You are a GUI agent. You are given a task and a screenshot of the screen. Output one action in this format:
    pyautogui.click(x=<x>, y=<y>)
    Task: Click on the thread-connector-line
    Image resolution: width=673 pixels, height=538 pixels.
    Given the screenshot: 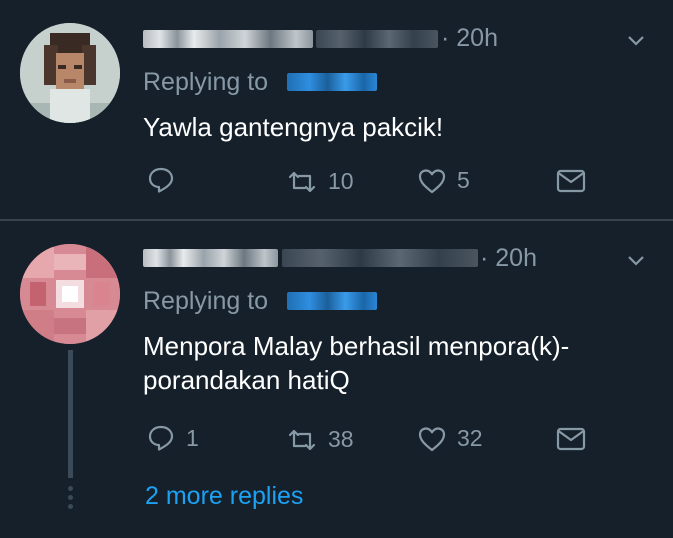 What is the action you would take?
    pyautogui.click(x=70, y=414)
    